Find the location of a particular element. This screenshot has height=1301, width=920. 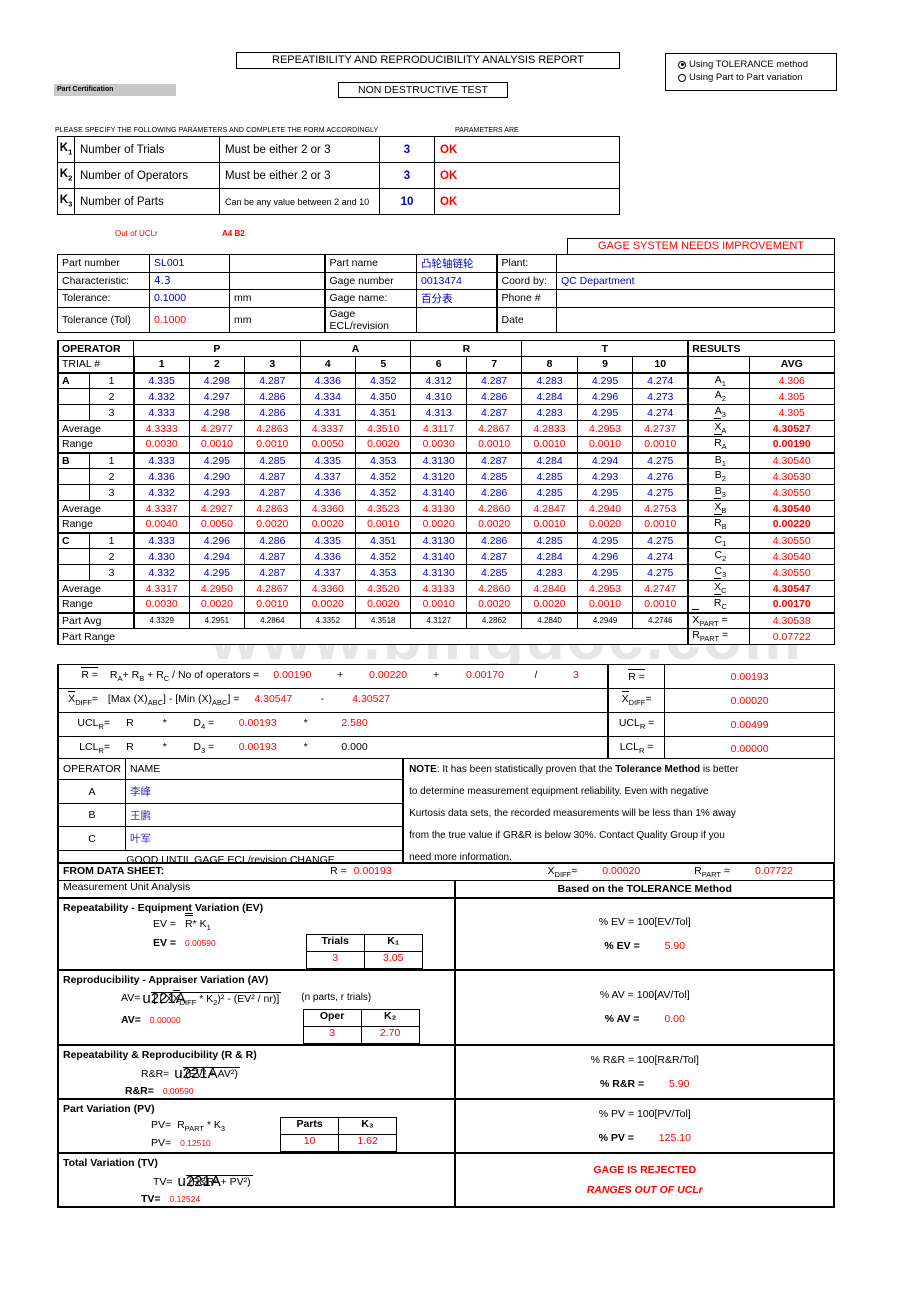

measurement-a-t3-p9: 4.295 is located at coordinates (605, 412).